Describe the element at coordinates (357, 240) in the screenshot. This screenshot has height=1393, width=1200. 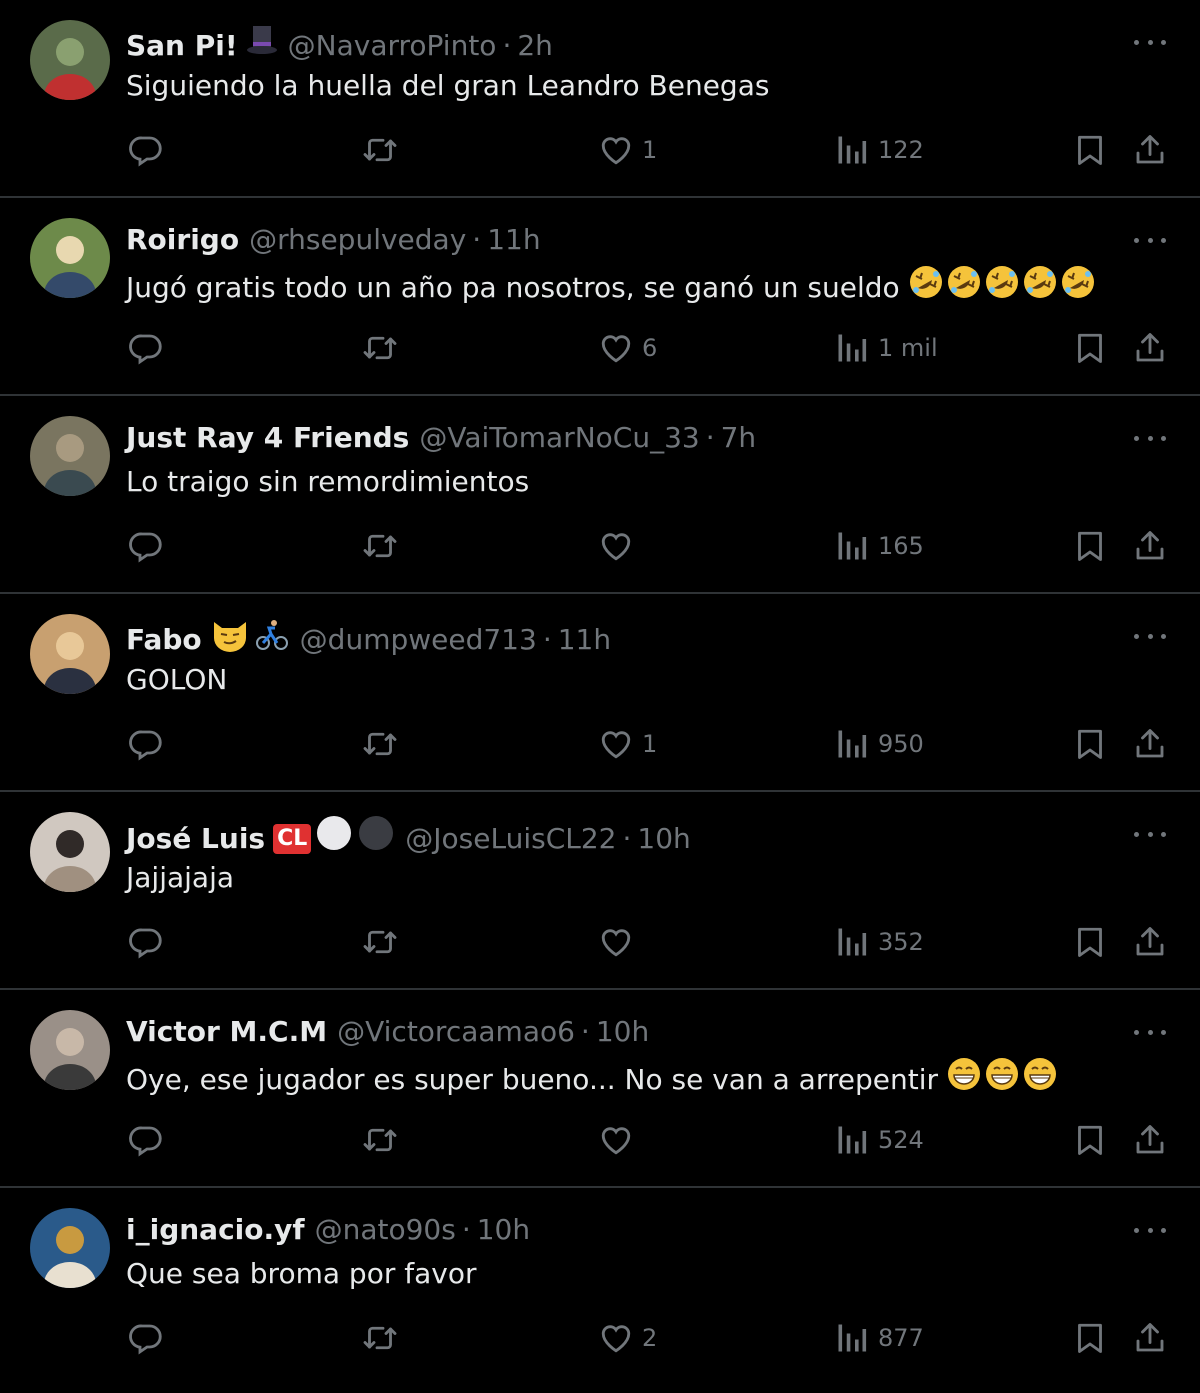
I see `user-handle: @rhsepulveday` at that location.